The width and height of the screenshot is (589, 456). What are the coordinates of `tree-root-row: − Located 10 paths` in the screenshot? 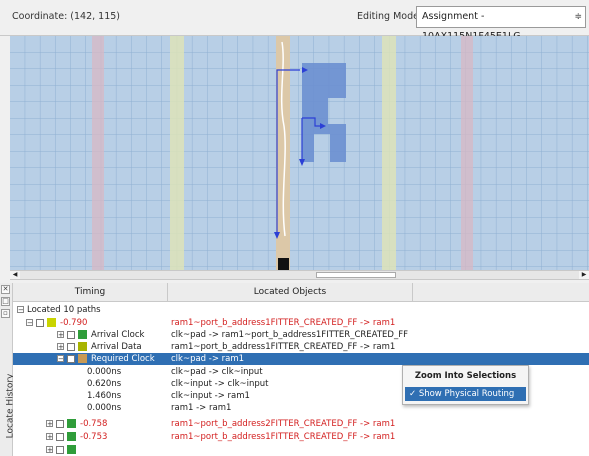 It's located at (301, 310).